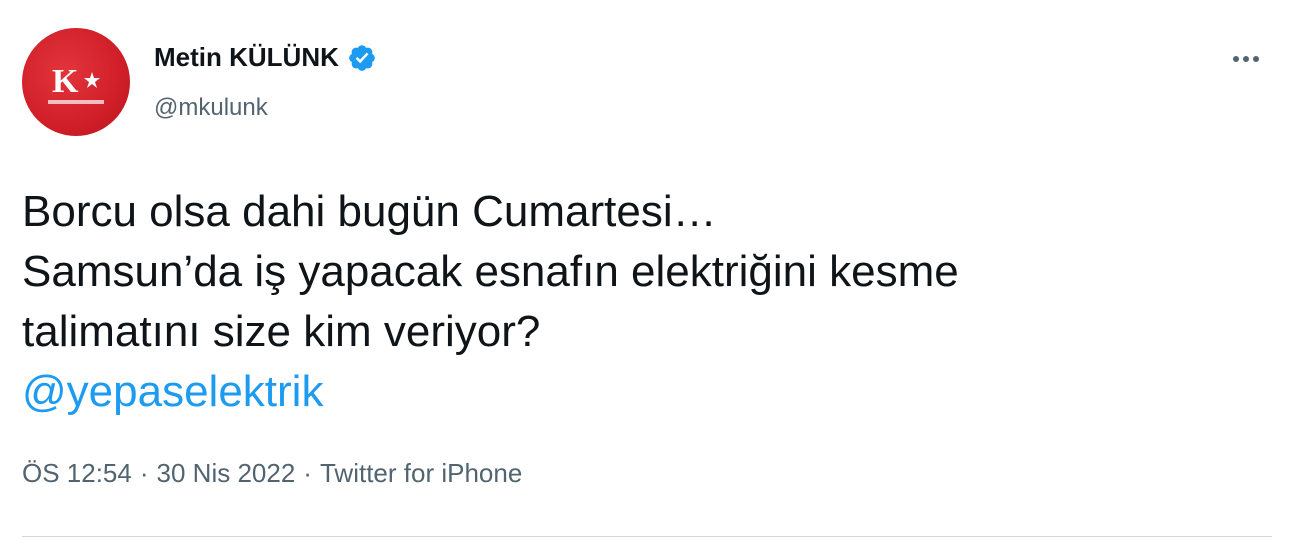 Image resolution: width=1306 pixels, height=542 pixels. What do you see at coordinates (421, 473) in the screenshot?
I see `tweet-source: Twitter for iPhone` at bounding box center [421, 473].